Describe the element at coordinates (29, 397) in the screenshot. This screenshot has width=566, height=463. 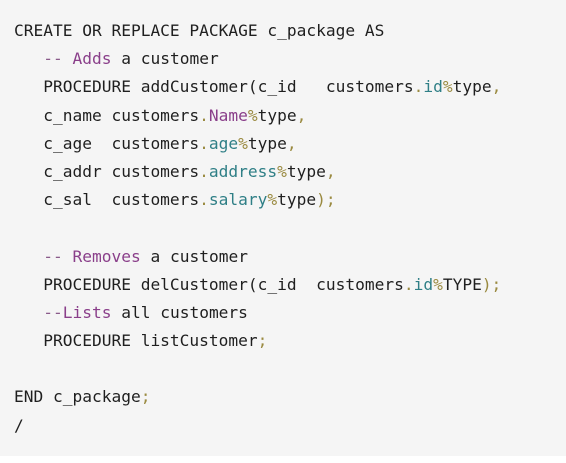
I see `code-token-keyword: END` at that location.